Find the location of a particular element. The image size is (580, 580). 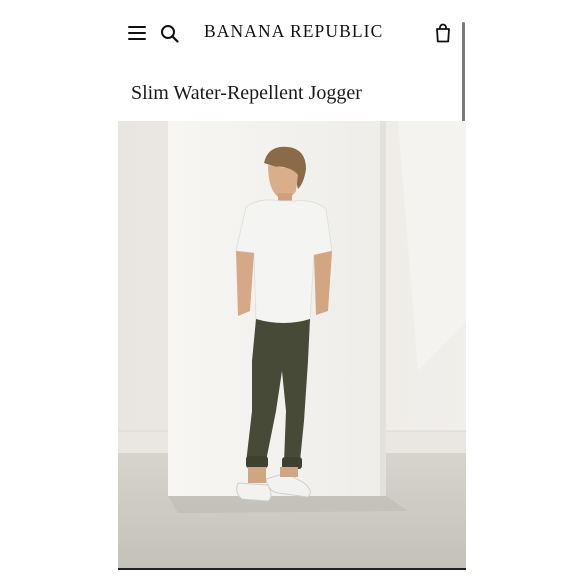

menu-button is located at coordinates (137, 33).